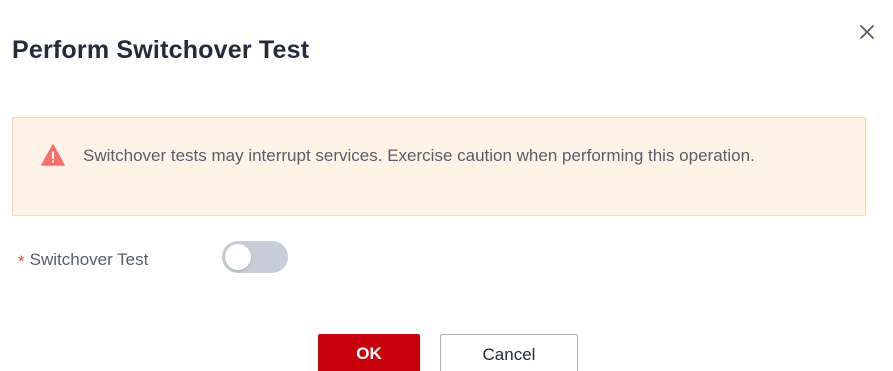 This screenshot has height=371, width=893. What do you see at coordinates (369, 352) in the screenshot?
I see `ok-button: OK` at bounding box center [369, 352].